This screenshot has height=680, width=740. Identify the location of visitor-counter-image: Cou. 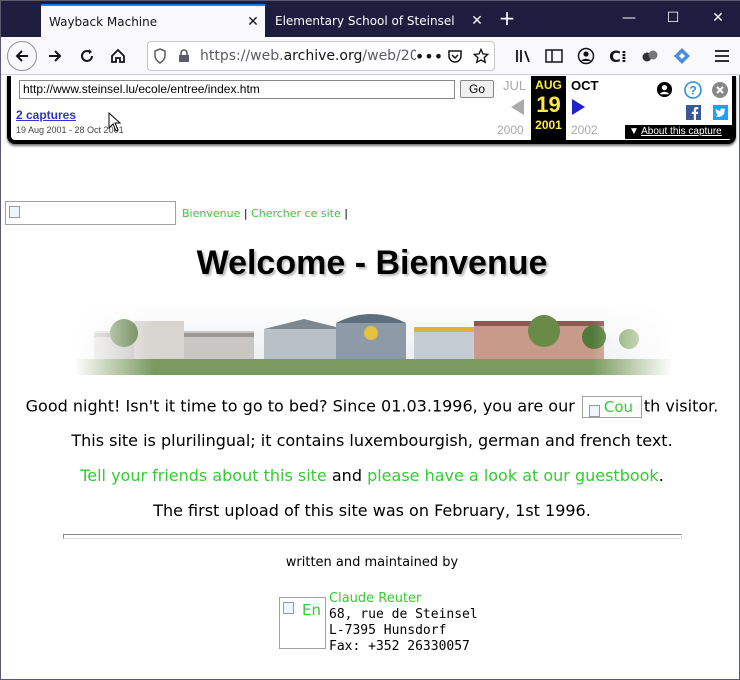
(611, 407).